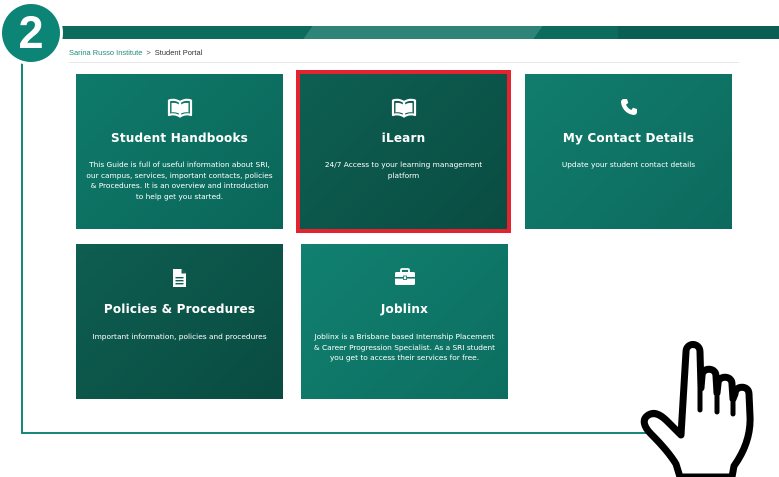 This screenshot has width=779, height=477. What do you see at coordinates (179, 309) in the screenshot?
I see `tile-title: Policies & Procedures` at bounding box center [179, 309].